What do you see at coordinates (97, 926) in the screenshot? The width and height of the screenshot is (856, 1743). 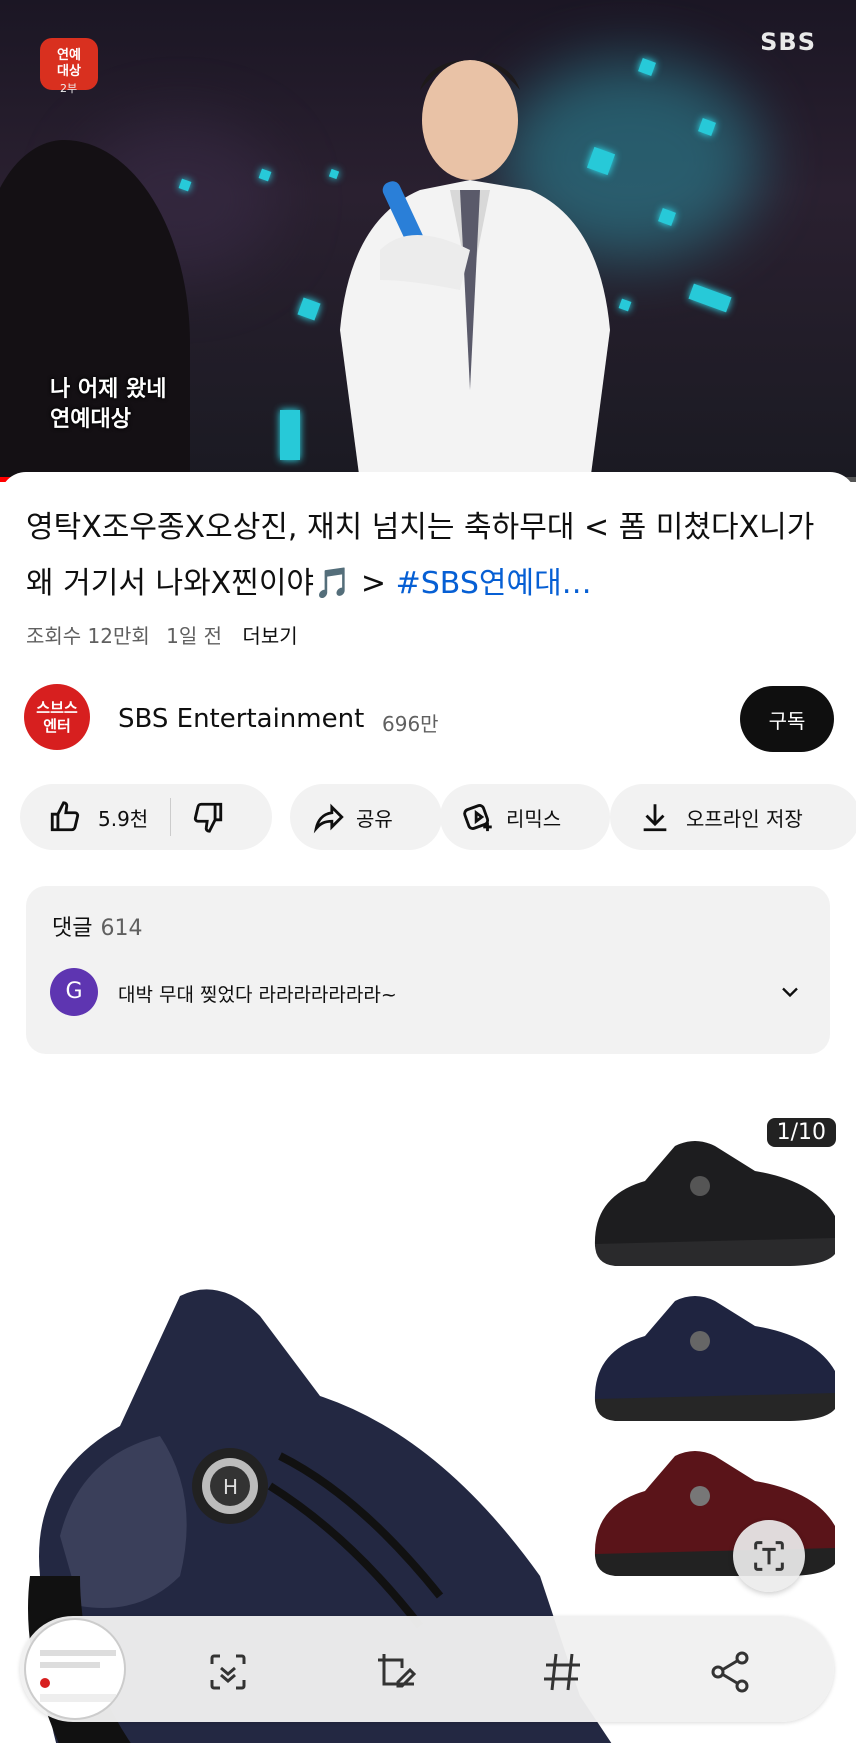 I see `comments-header: 댓글 614` at bounding box center [97, 926].